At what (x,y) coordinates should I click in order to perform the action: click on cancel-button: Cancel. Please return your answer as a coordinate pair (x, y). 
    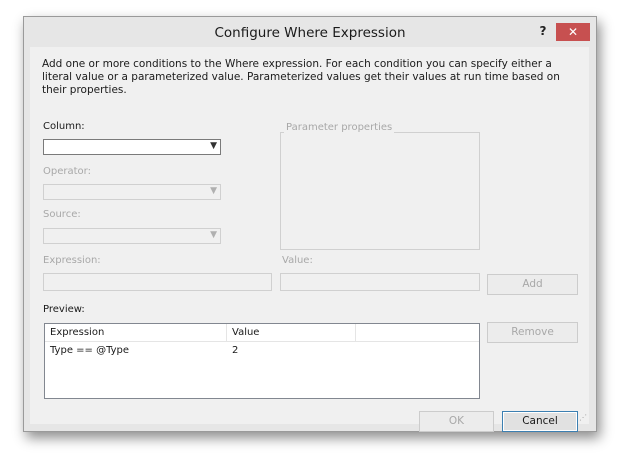
    Looking at the image, I should click on (540, 421).